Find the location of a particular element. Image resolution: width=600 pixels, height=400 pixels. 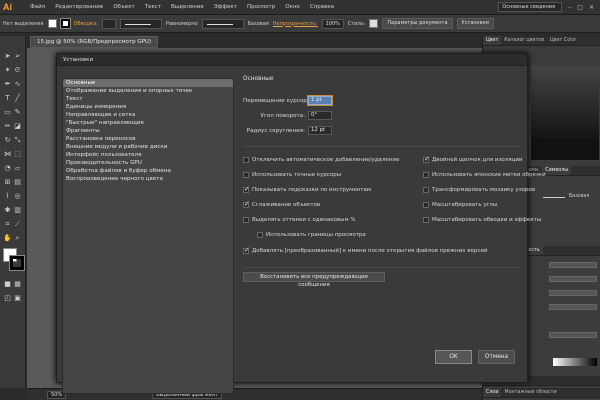

constrain-angle-input: 0° is located at coordinates (320, 115).